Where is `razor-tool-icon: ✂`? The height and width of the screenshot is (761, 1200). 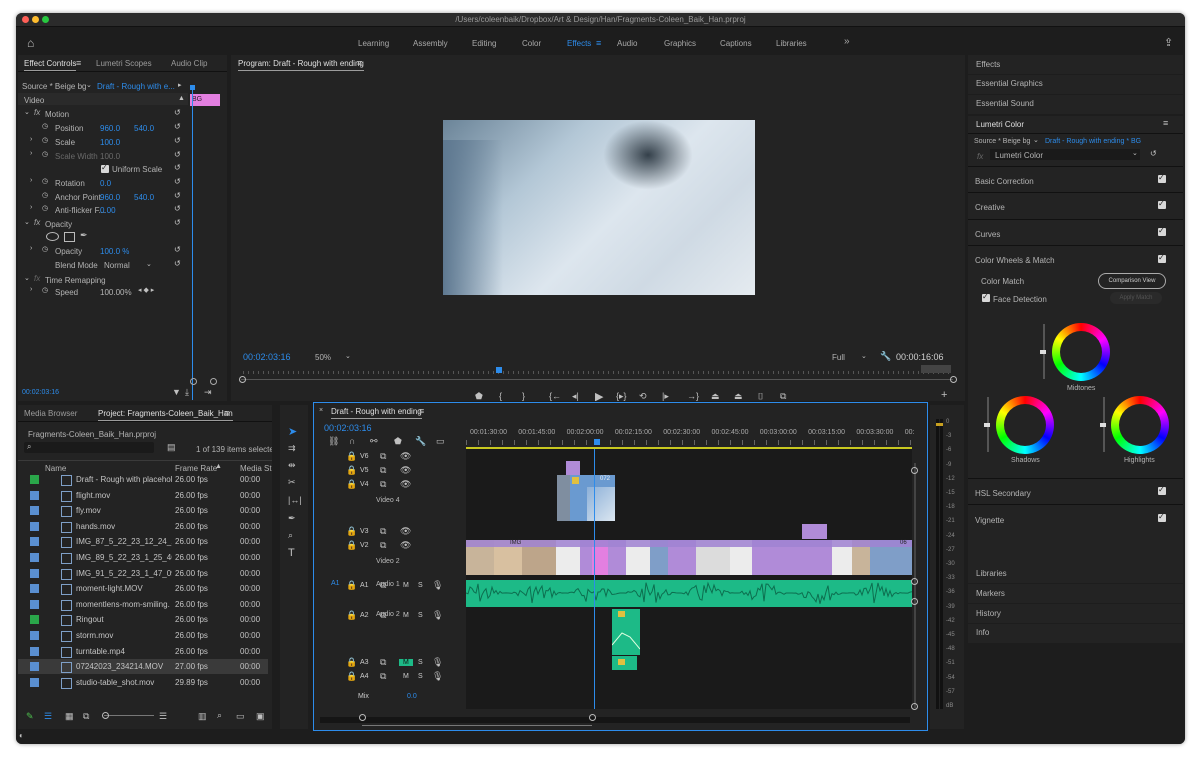
razor-tool-icon: ✂ is located at coordinates (292, 482).